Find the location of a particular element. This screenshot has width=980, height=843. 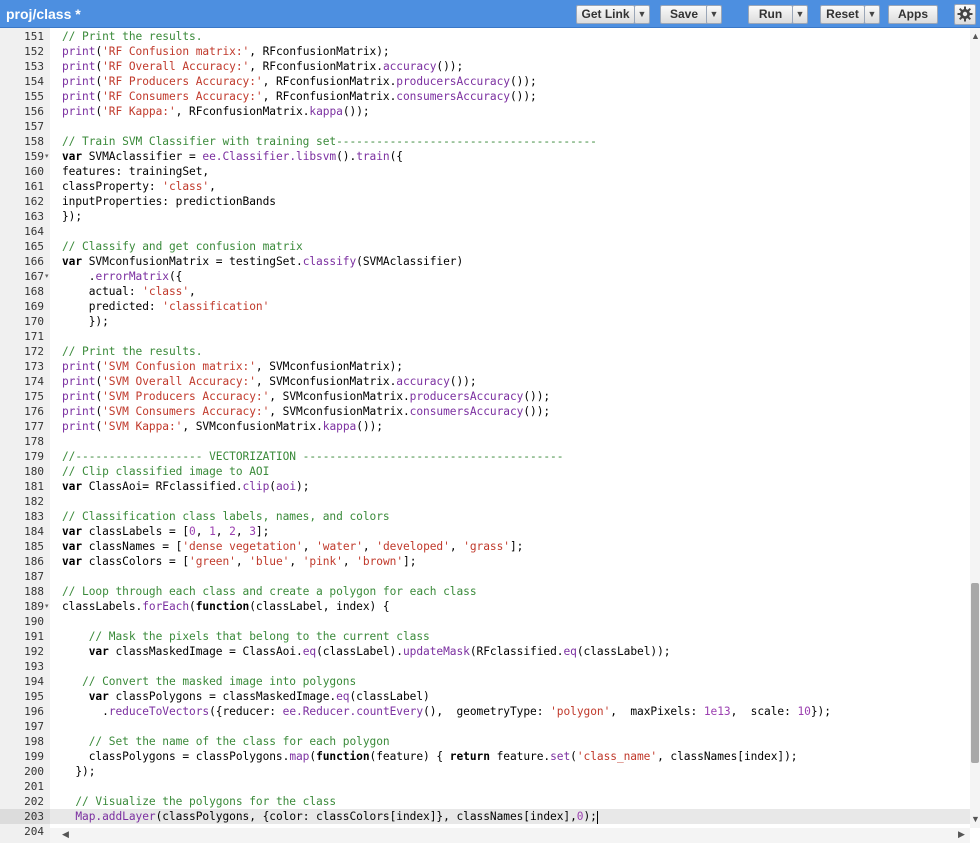

scroll-right-icon: ▶ is located at coordinates (961, 834).